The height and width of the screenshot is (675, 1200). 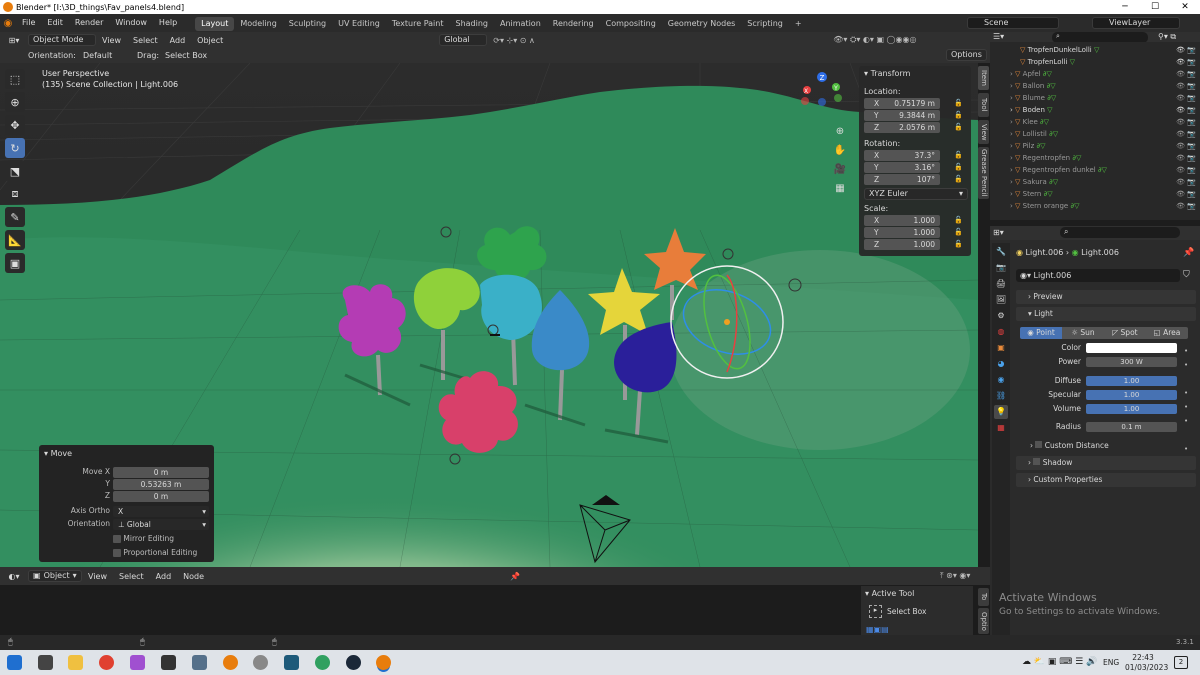 What do you see at coordinates (178, 40) in the screenshot?
I see `menu-add: Add` at bounding box center [178, 40].